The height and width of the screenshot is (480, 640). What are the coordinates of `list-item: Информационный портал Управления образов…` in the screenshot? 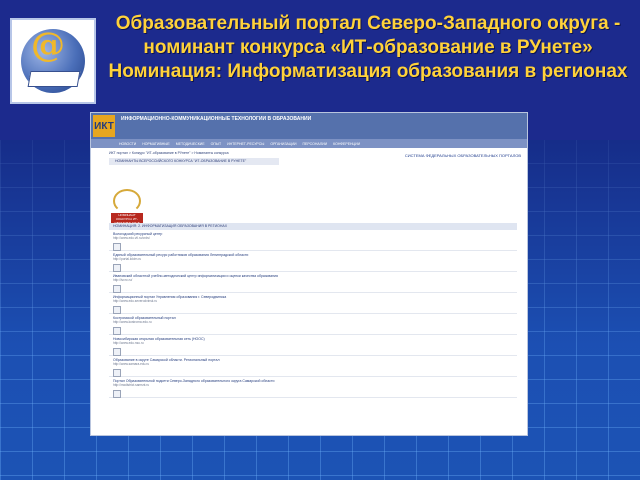 It's located at (313, 303).